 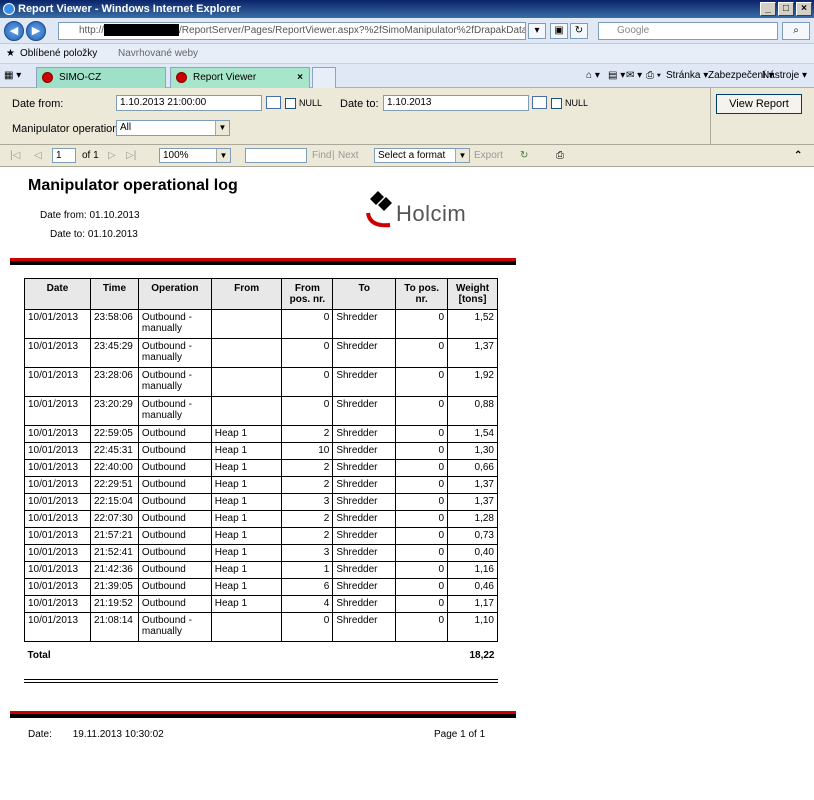 I want to click on date-to-null-checkbox, so click(x=556, y=103).